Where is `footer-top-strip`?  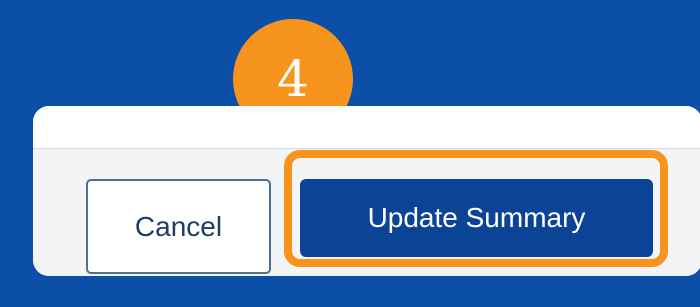
footer-top-strip is located at coordinates (366, 127).